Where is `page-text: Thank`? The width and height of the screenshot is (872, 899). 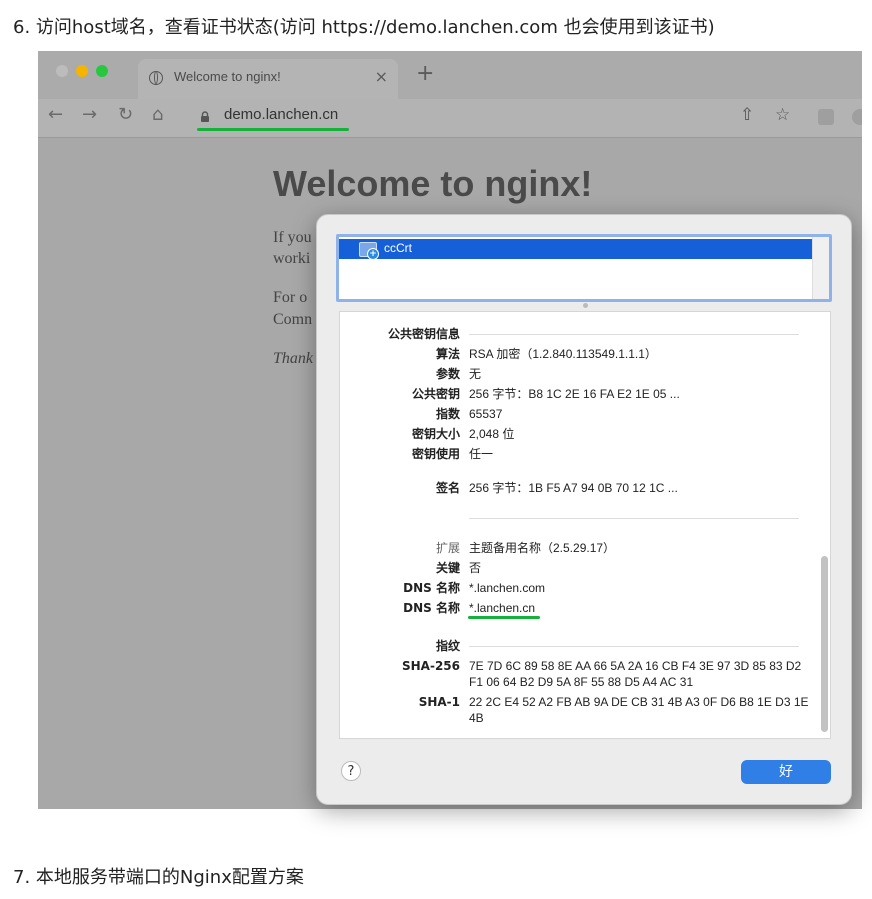
page-text: Thank is located at coordinates (293, 358).